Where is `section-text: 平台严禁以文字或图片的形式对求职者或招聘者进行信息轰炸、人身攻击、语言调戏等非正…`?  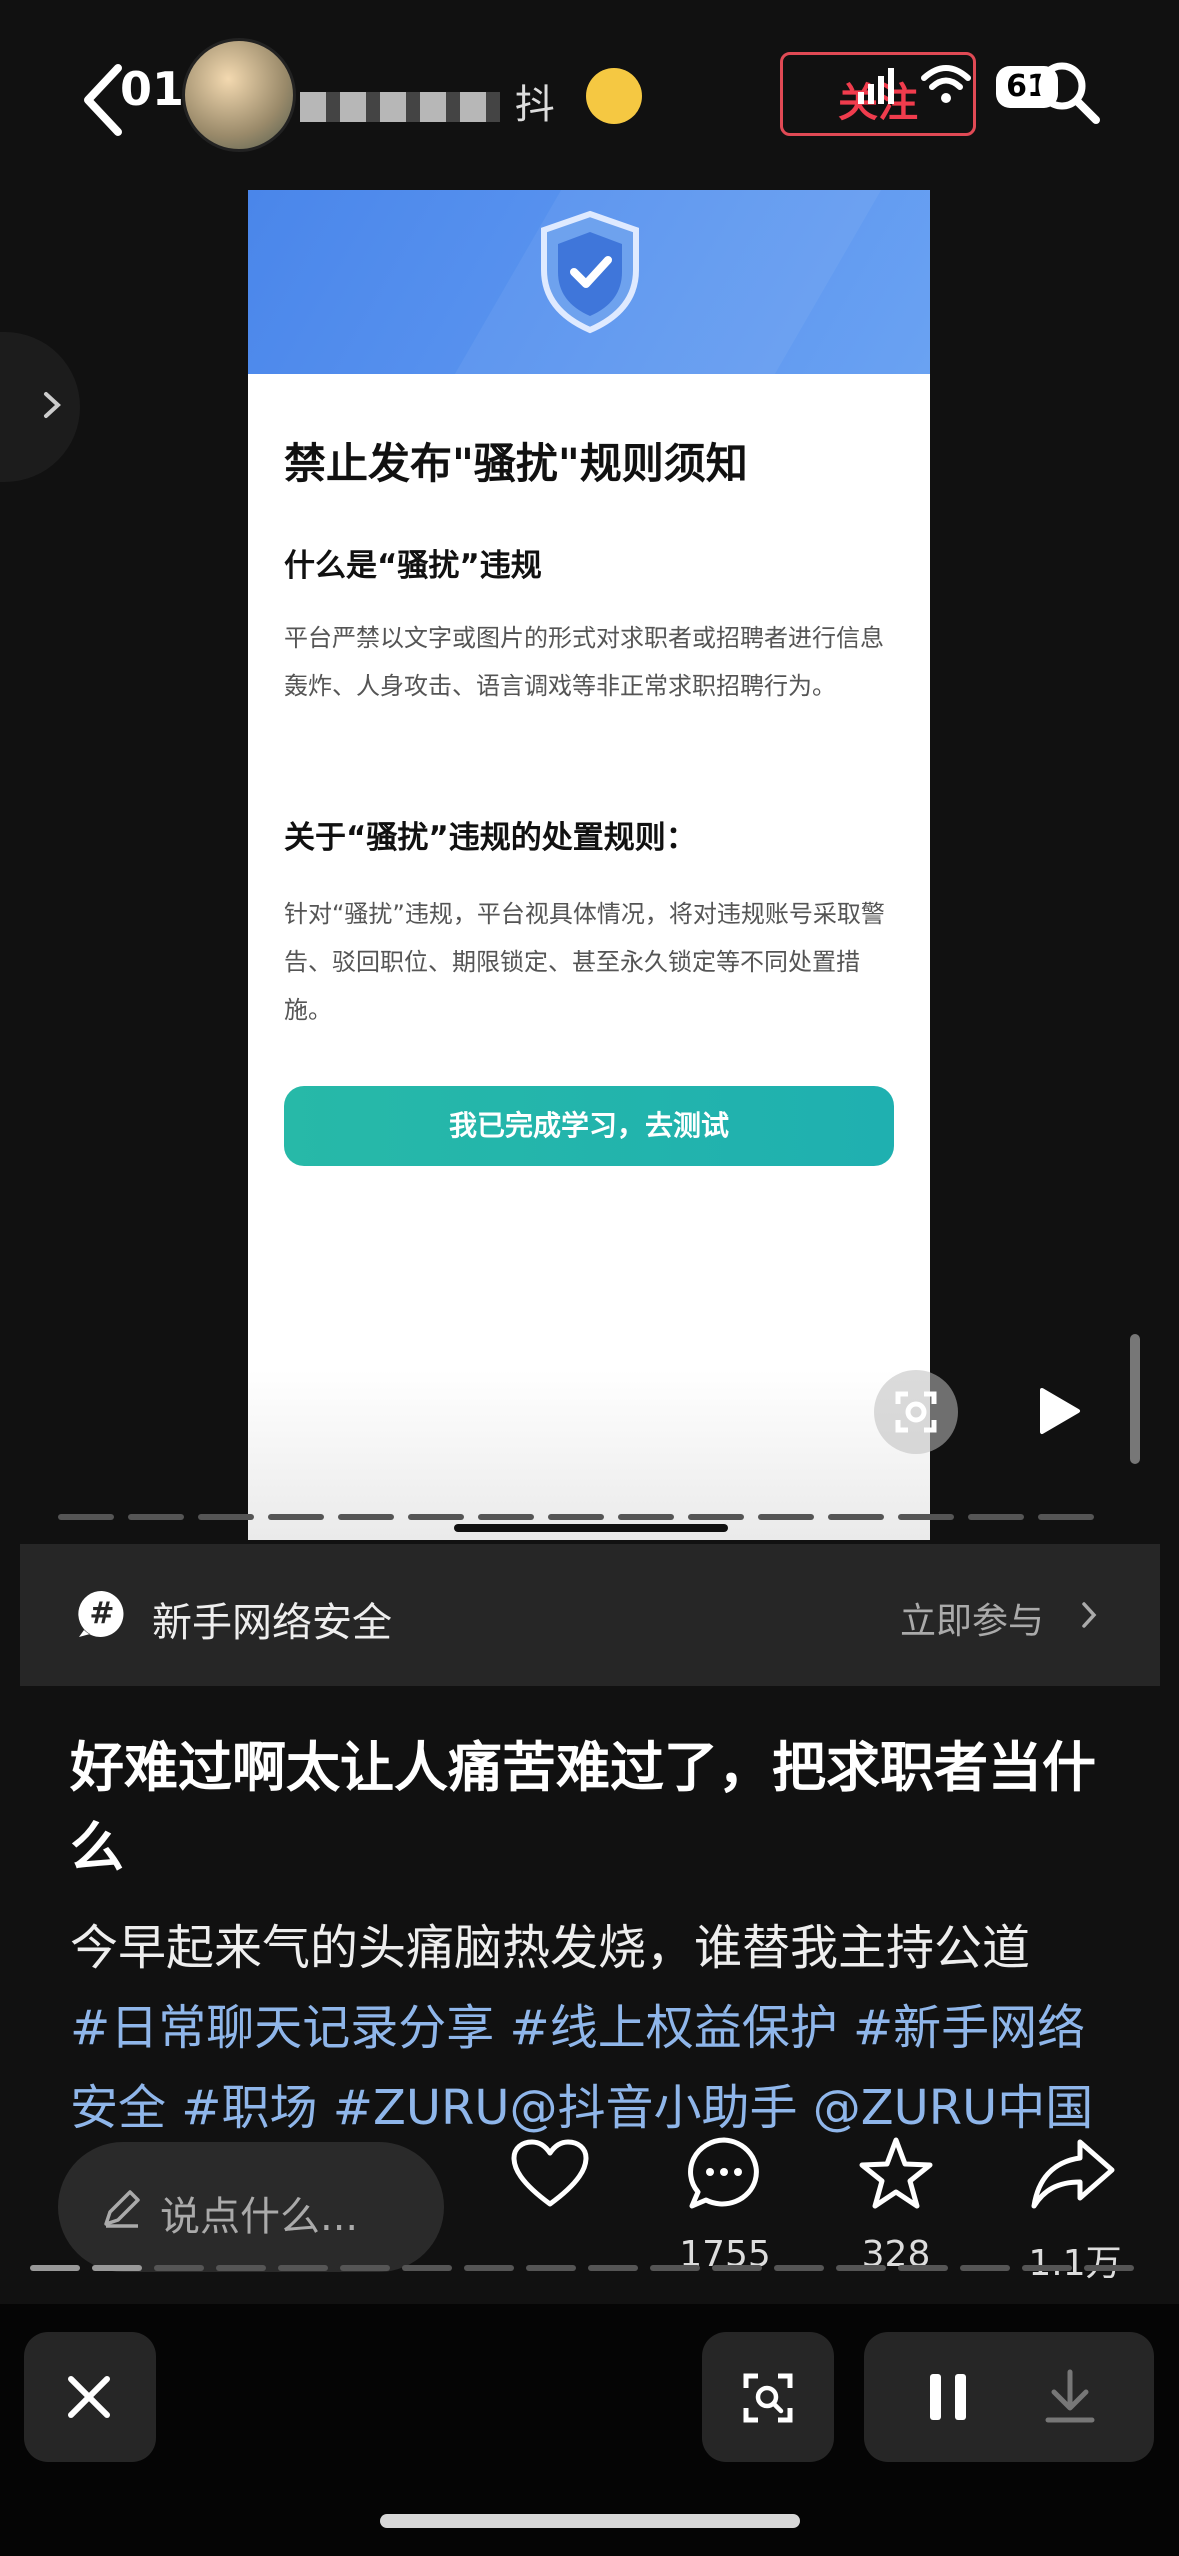
section-text: 平台严禁以文字或图片的形式对求职者或招聘者进行信息轰炸、人身攻击、语言调戏等非正… is located at coordinates (584, 662).